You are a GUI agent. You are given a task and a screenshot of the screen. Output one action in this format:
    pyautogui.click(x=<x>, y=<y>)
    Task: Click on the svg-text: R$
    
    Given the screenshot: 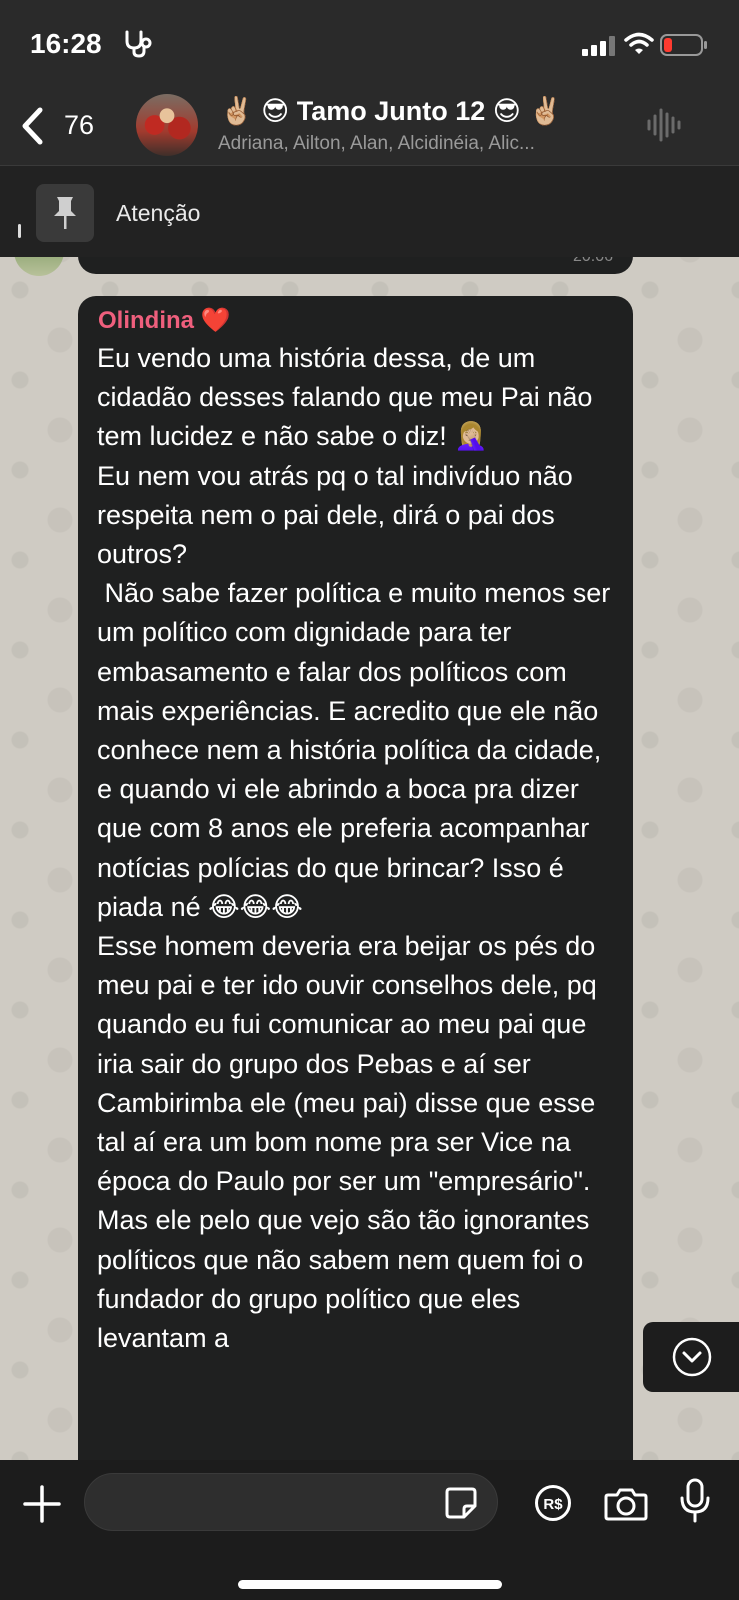 What is the action you would take?
    pyautogui.click(x=553, y=1504)
    